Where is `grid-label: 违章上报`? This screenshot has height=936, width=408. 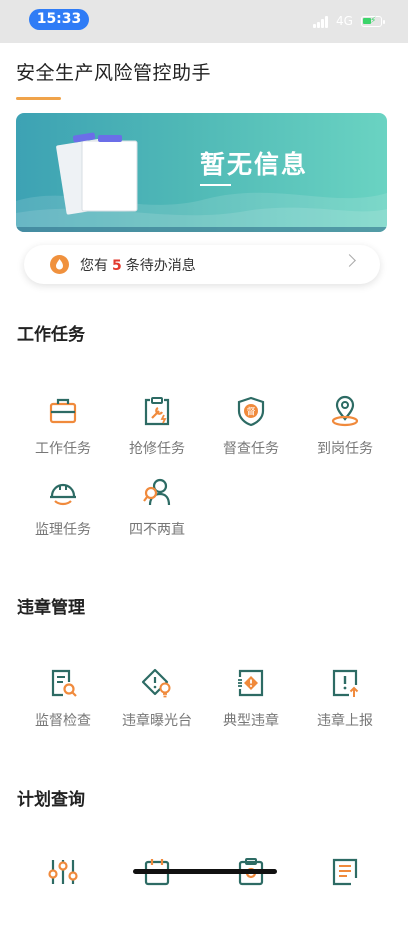 grid-label: 违章上报 is located at coordinates (345, 721).